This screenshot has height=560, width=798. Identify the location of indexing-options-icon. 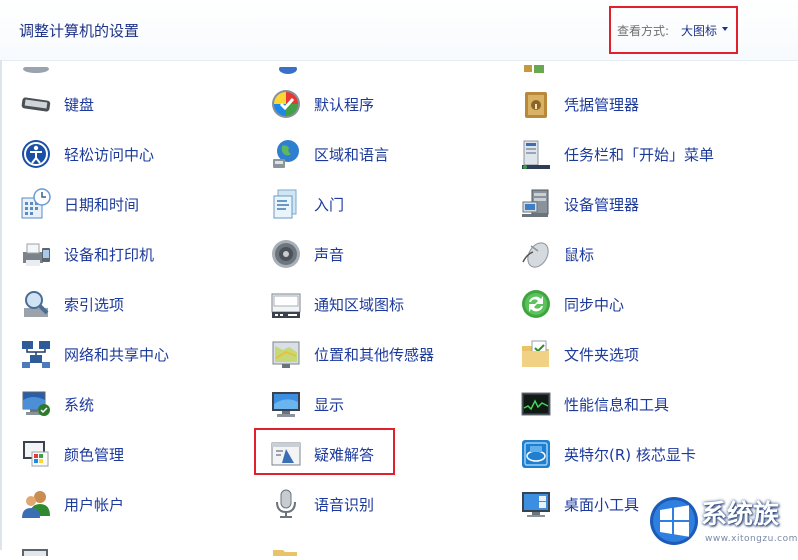
(36, 304).